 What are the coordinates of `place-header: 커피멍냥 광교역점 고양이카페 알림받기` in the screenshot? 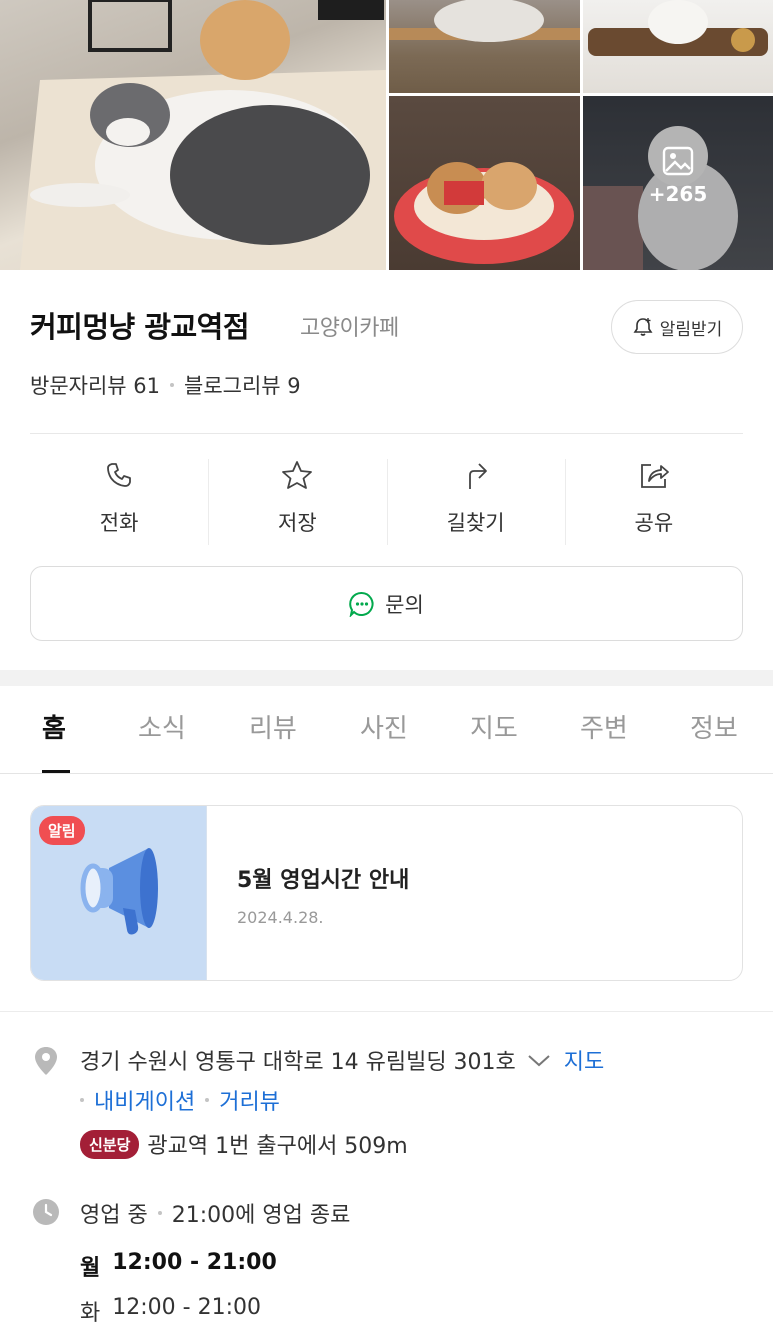 It's located at (386, 327).